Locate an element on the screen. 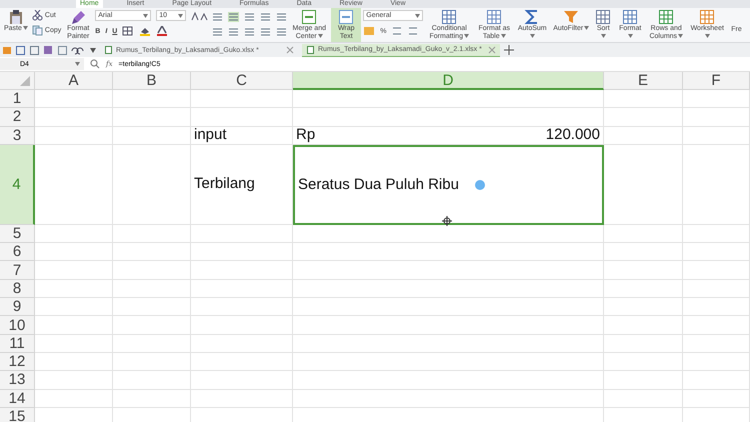  row-header: 7 is located at coordinates (17, 270).